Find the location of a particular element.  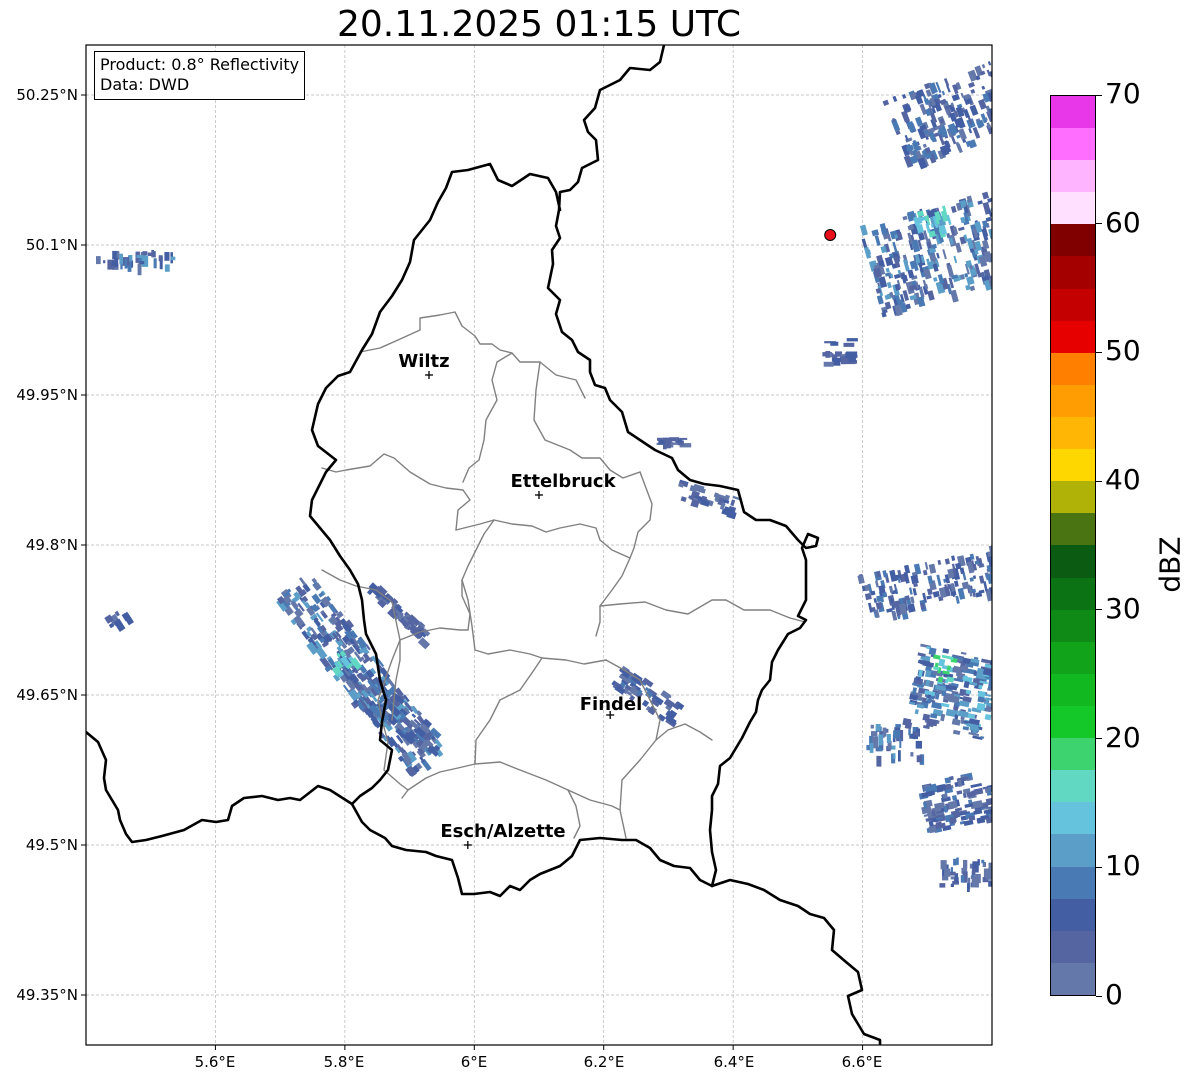

lon-label: 6°E is located at coordinates (474, 1062).